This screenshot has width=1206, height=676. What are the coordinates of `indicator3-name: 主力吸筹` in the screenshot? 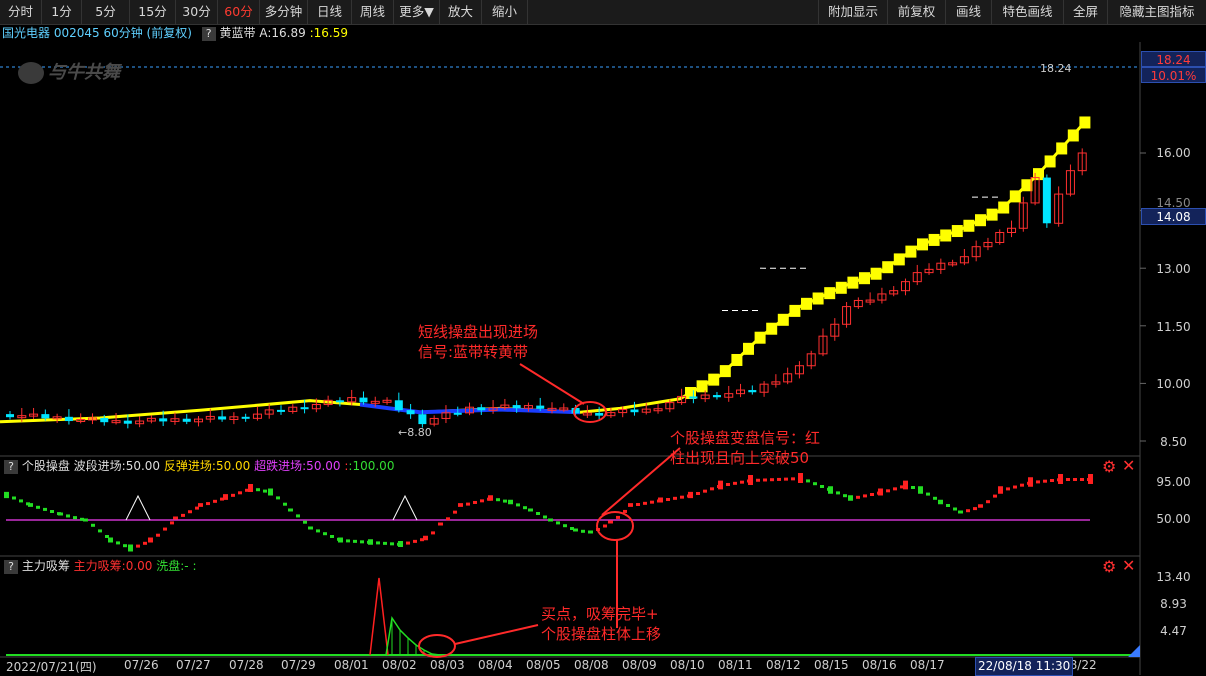 It's located at (45, 566).